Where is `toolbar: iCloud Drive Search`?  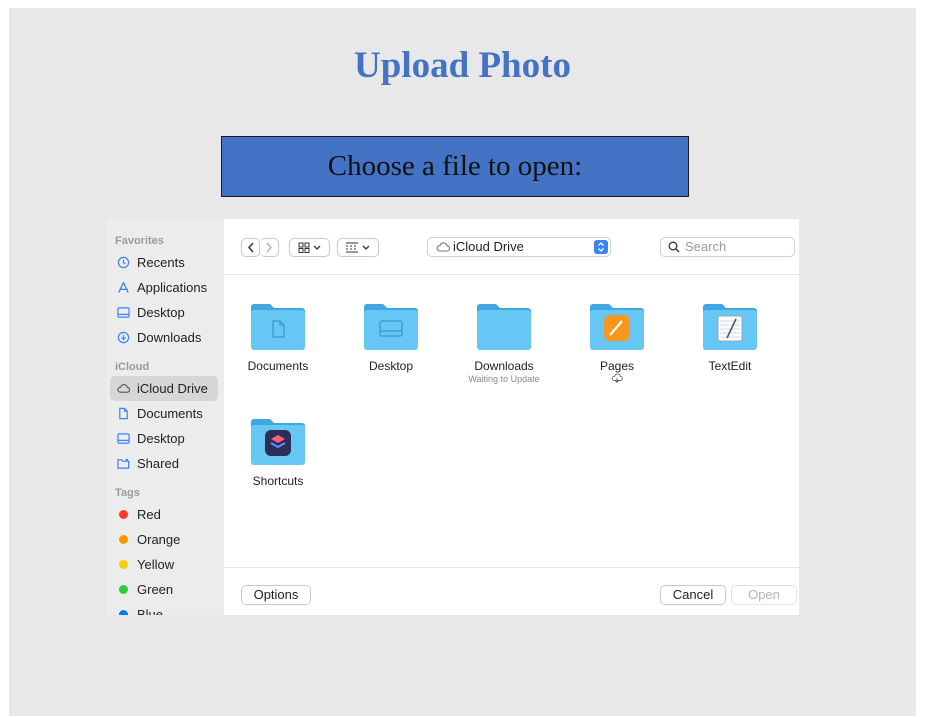
toolbar: iCloud Drive Search is located at coordinates (511, 247).